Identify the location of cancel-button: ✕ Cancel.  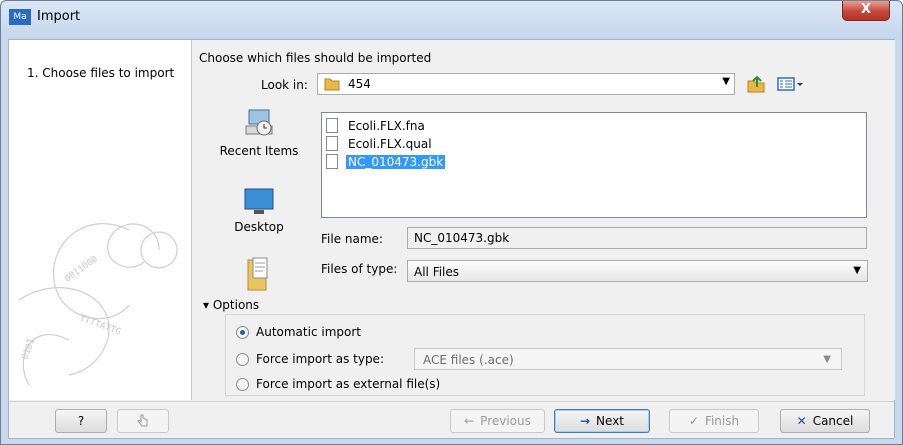
(825, 421).